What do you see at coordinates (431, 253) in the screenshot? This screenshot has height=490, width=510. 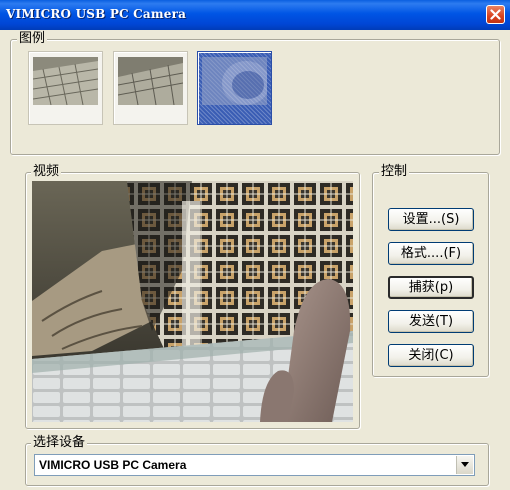 I see `format-button: 格式....(F)` at bounding box center [431, 253].